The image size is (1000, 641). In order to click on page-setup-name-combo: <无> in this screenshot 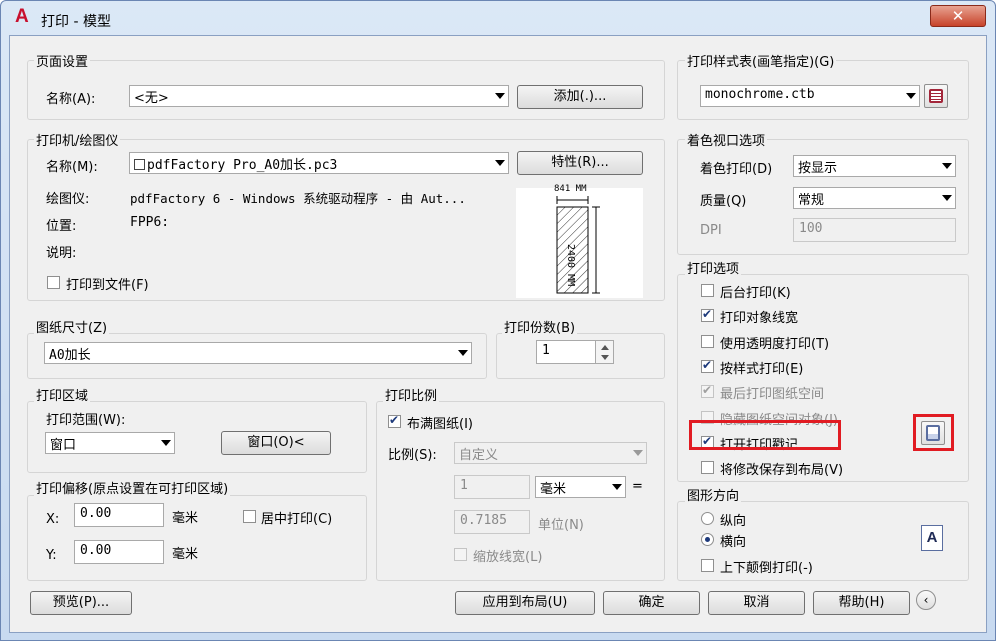, I will do `click(319, 96)`.